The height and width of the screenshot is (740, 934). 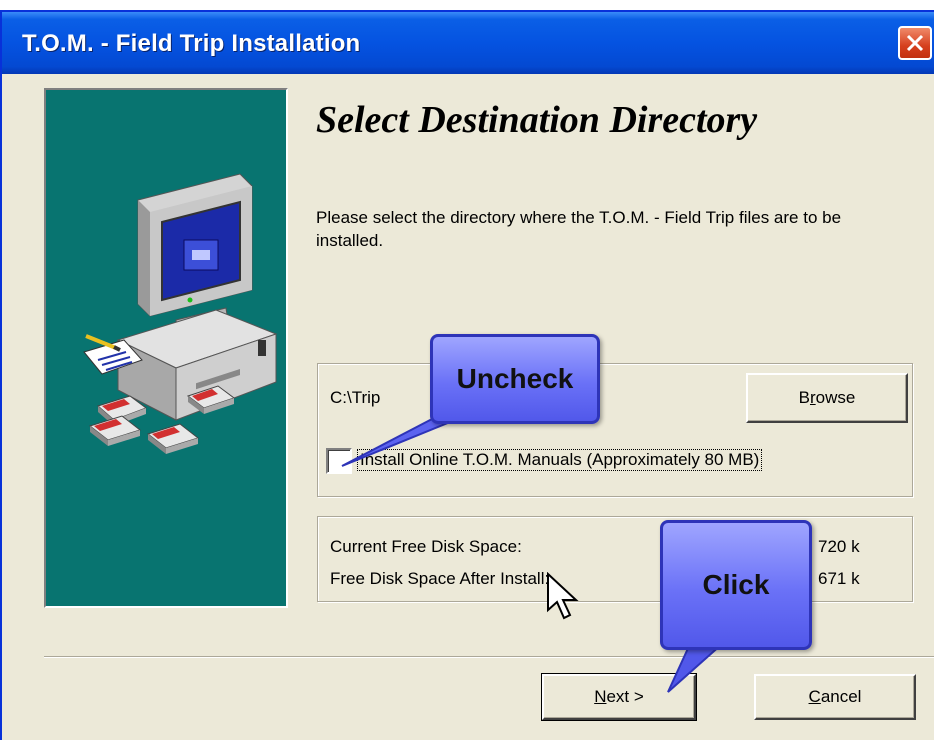 What do you see at coordinates (355, 397) in the screenshot?
I see `destination-path: C:\Trip` at bounding box center [355, 397].